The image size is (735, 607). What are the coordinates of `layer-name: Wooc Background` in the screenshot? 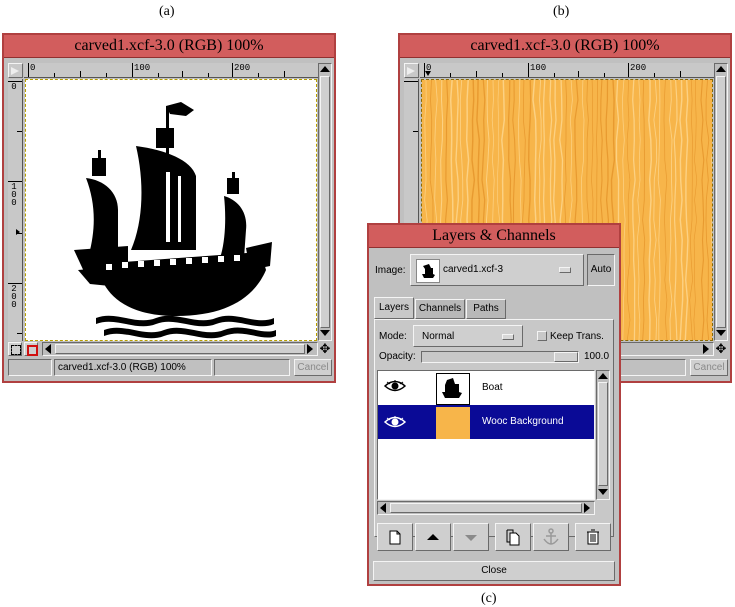 It's located at (523, 421).